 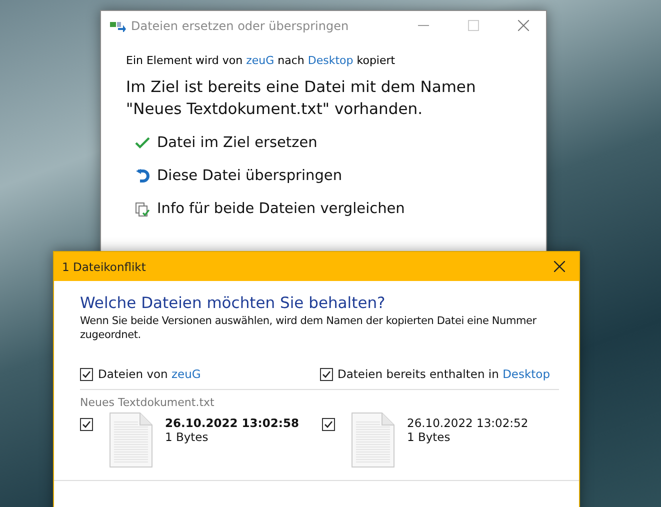 I want to click on compare-option: Info für beide Dateien vergleichen, so click(x=340, y=209).